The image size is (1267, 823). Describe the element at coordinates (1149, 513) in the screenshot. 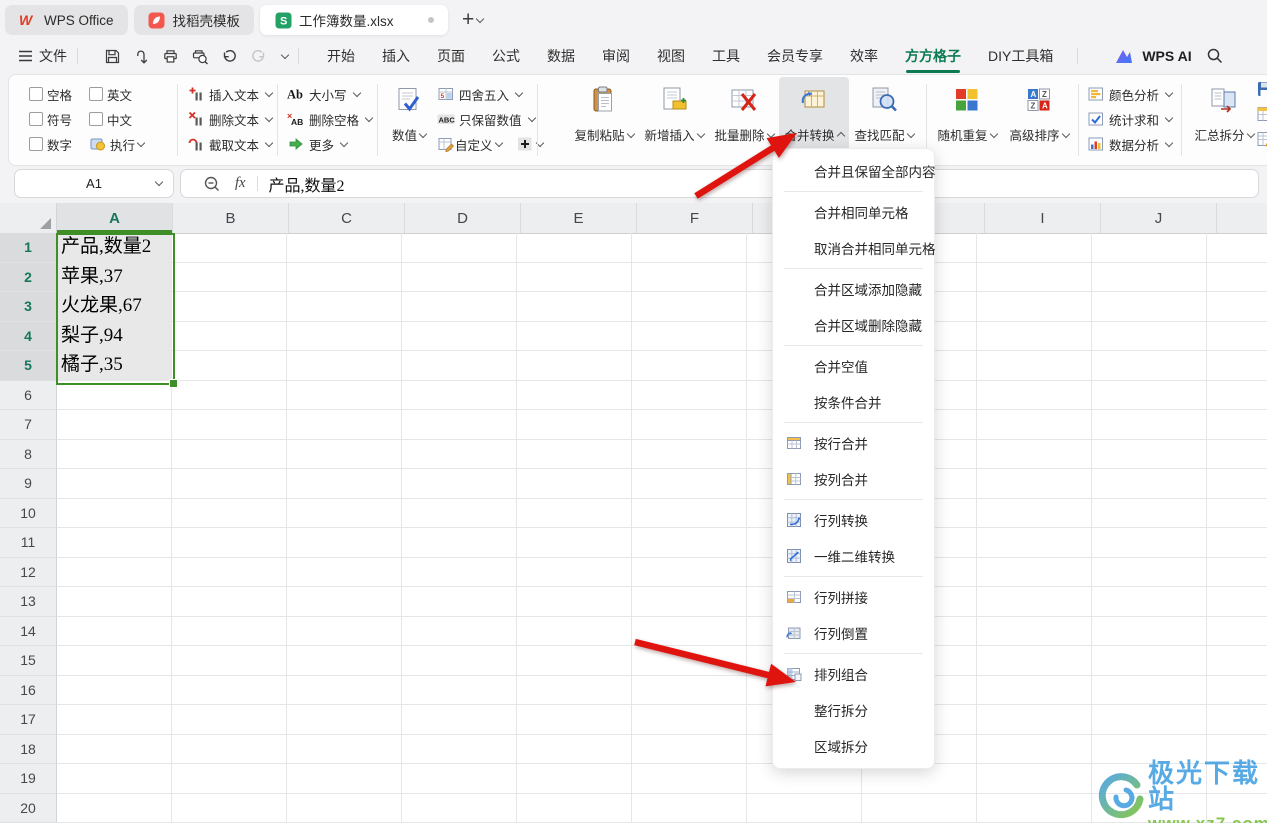

I see `cell-J10` at that location.